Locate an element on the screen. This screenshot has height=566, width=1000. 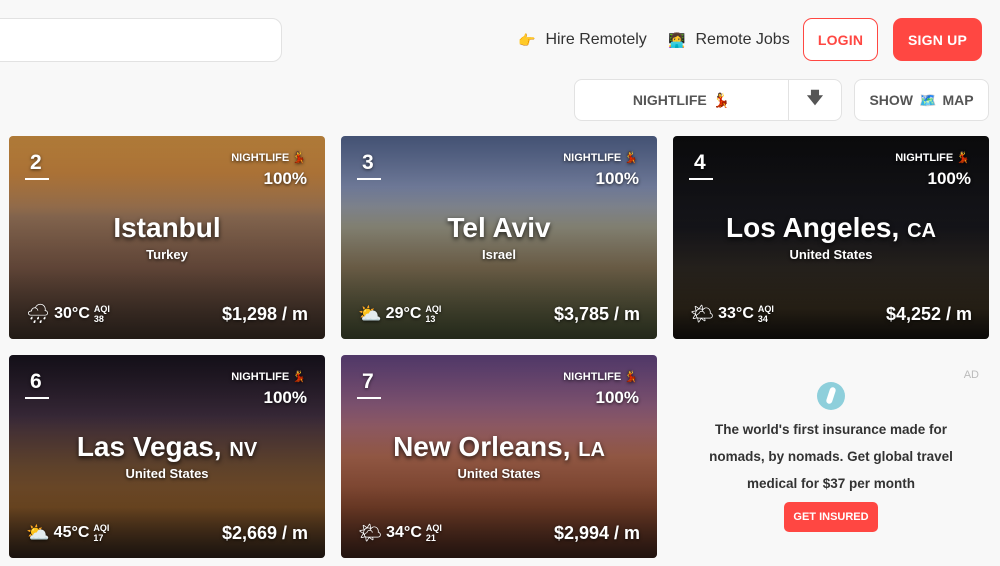
sort-control: NIGHTLIFE 💃 🡇 is located at coordinates (708, 100).